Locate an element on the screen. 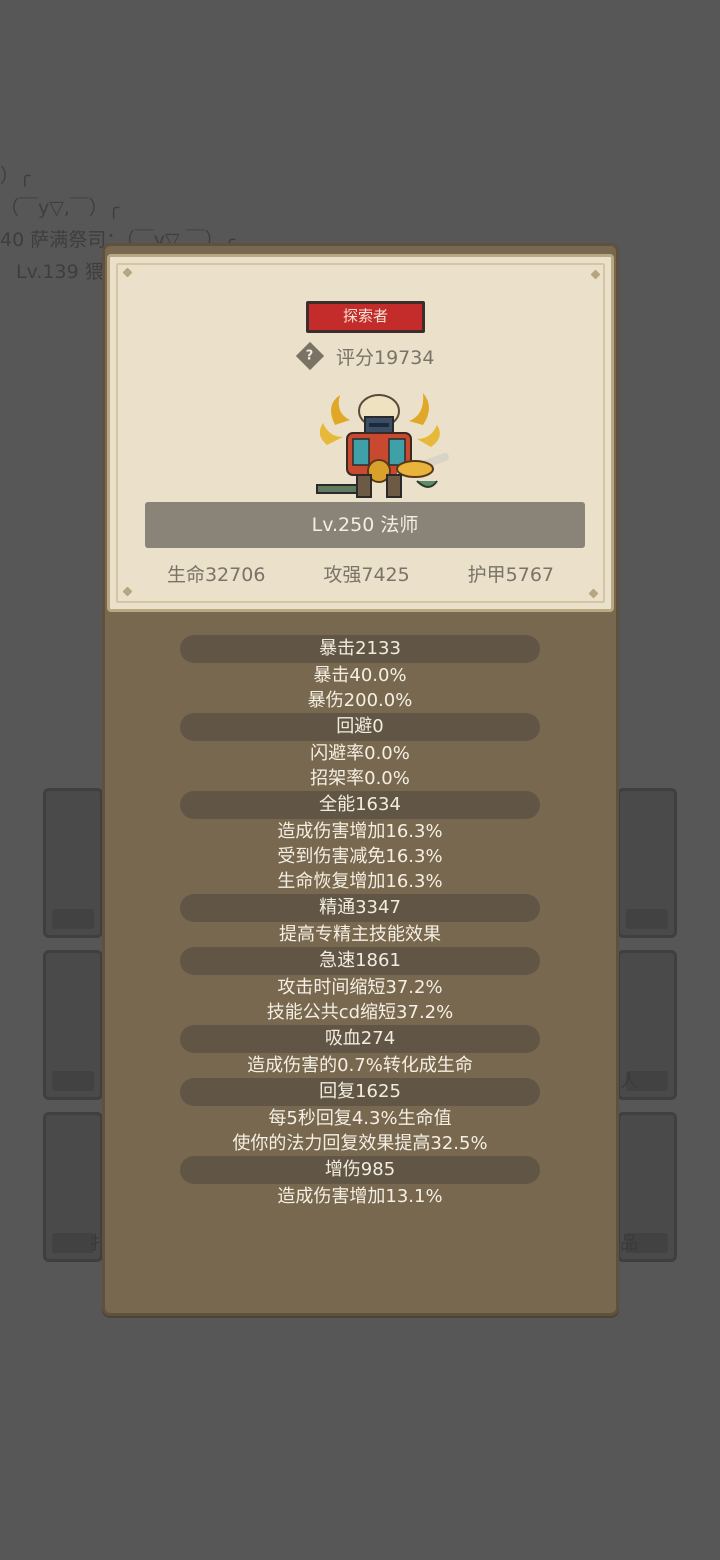 Image resolution: width=720 pixels, height=1560 pixels. stat-hp: 生命32706 is located at coordinates (216, 575).